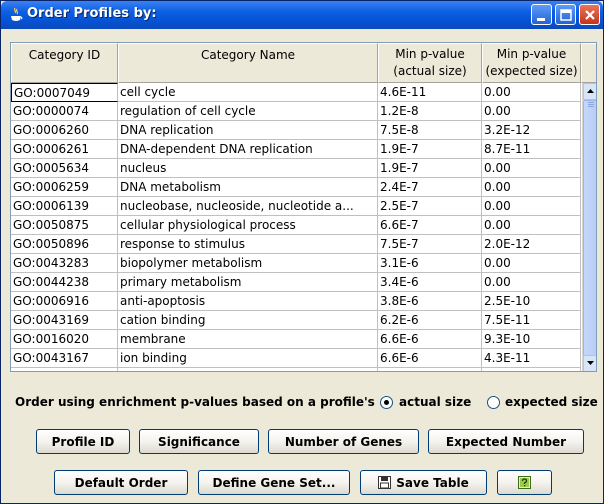  What do you see at coordinates (248, 263) in the screenshot?
I see `category-name-cell: biopolymer metabolism` at bounding box center [248, 263].